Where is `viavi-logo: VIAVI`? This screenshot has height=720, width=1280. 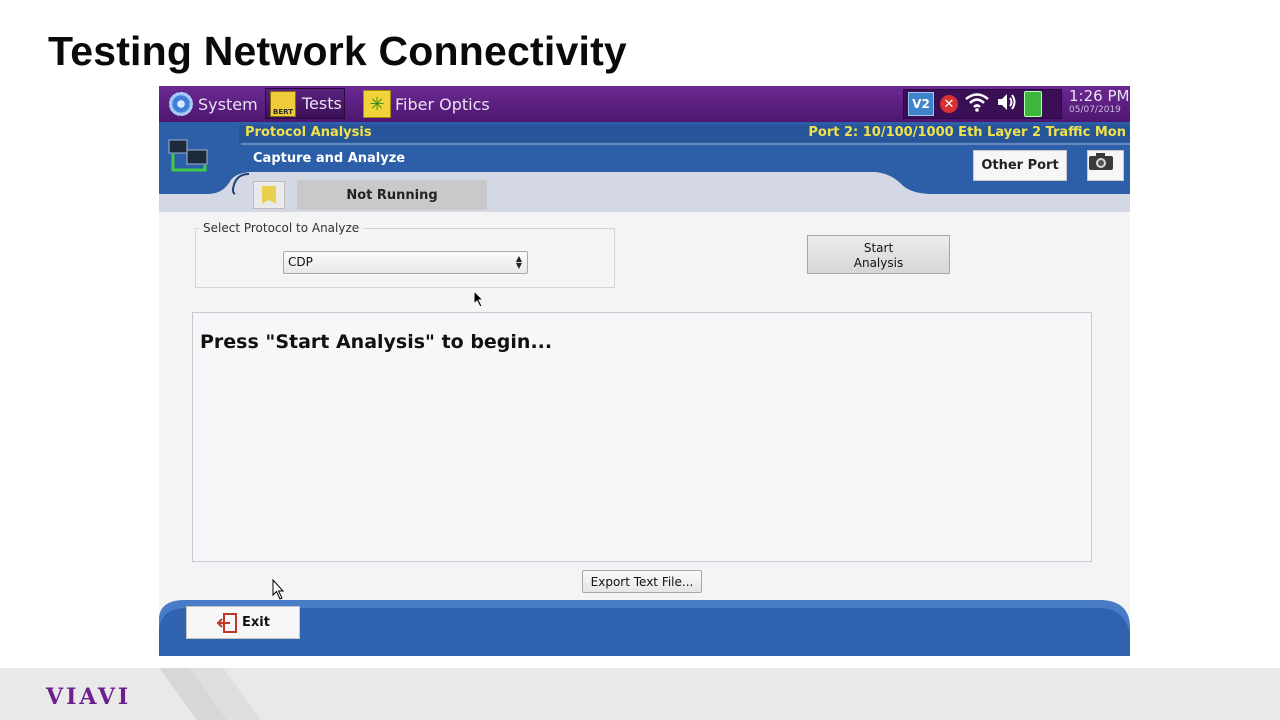 viavi-logo: VIAVI is located at coordinates (89, 697).